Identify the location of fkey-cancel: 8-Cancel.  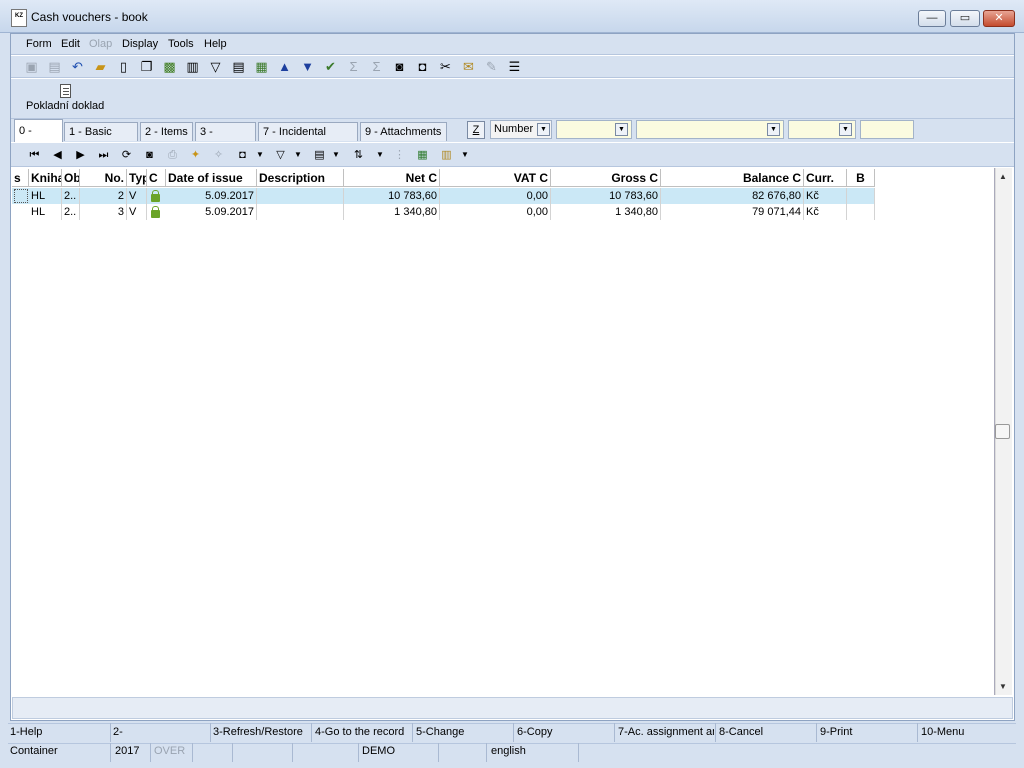
(767, 732).